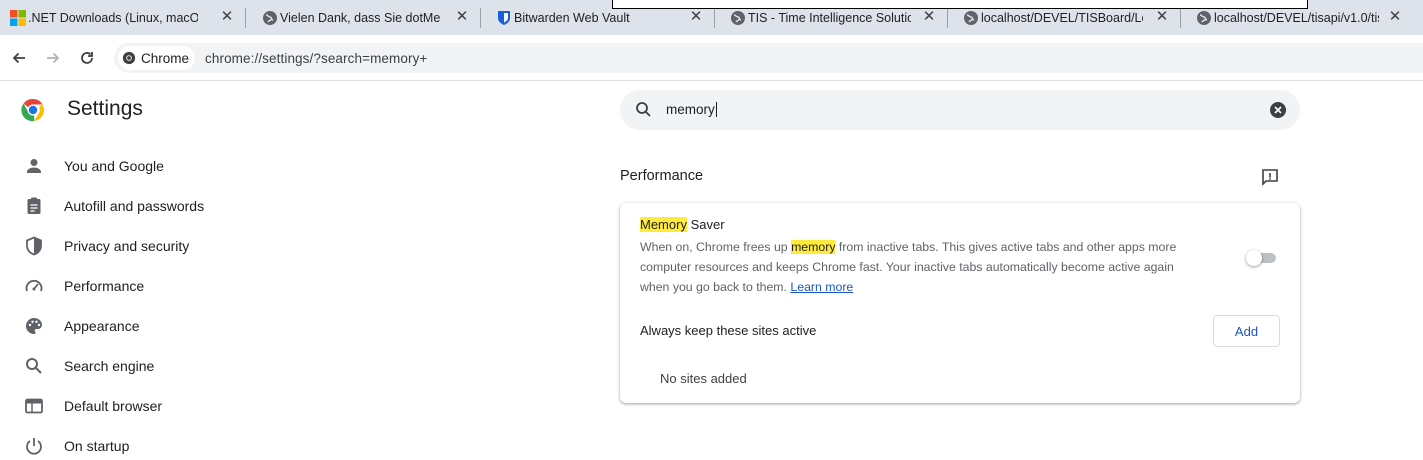 This screenshot has width=1423, height=460. I want to click on chrome-logo-icon, so click(33, 110).